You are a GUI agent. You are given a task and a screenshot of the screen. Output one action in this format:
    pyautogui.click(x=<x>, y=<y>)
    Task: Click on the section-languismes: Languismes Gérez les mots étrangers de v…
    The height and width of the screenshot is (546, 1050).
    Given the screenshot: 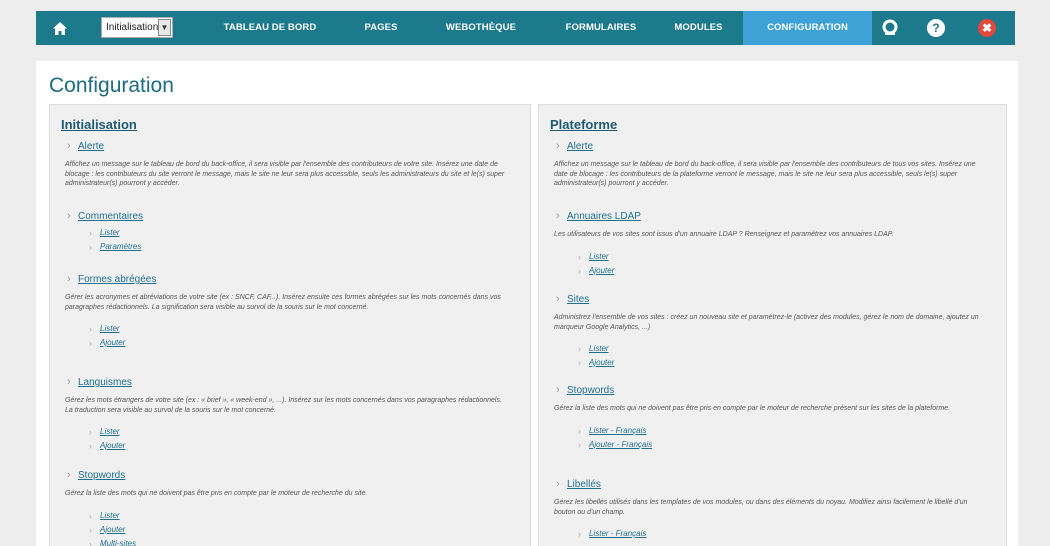 What is the action you would take?
    pyautogui.click(x=285, y=414)
    